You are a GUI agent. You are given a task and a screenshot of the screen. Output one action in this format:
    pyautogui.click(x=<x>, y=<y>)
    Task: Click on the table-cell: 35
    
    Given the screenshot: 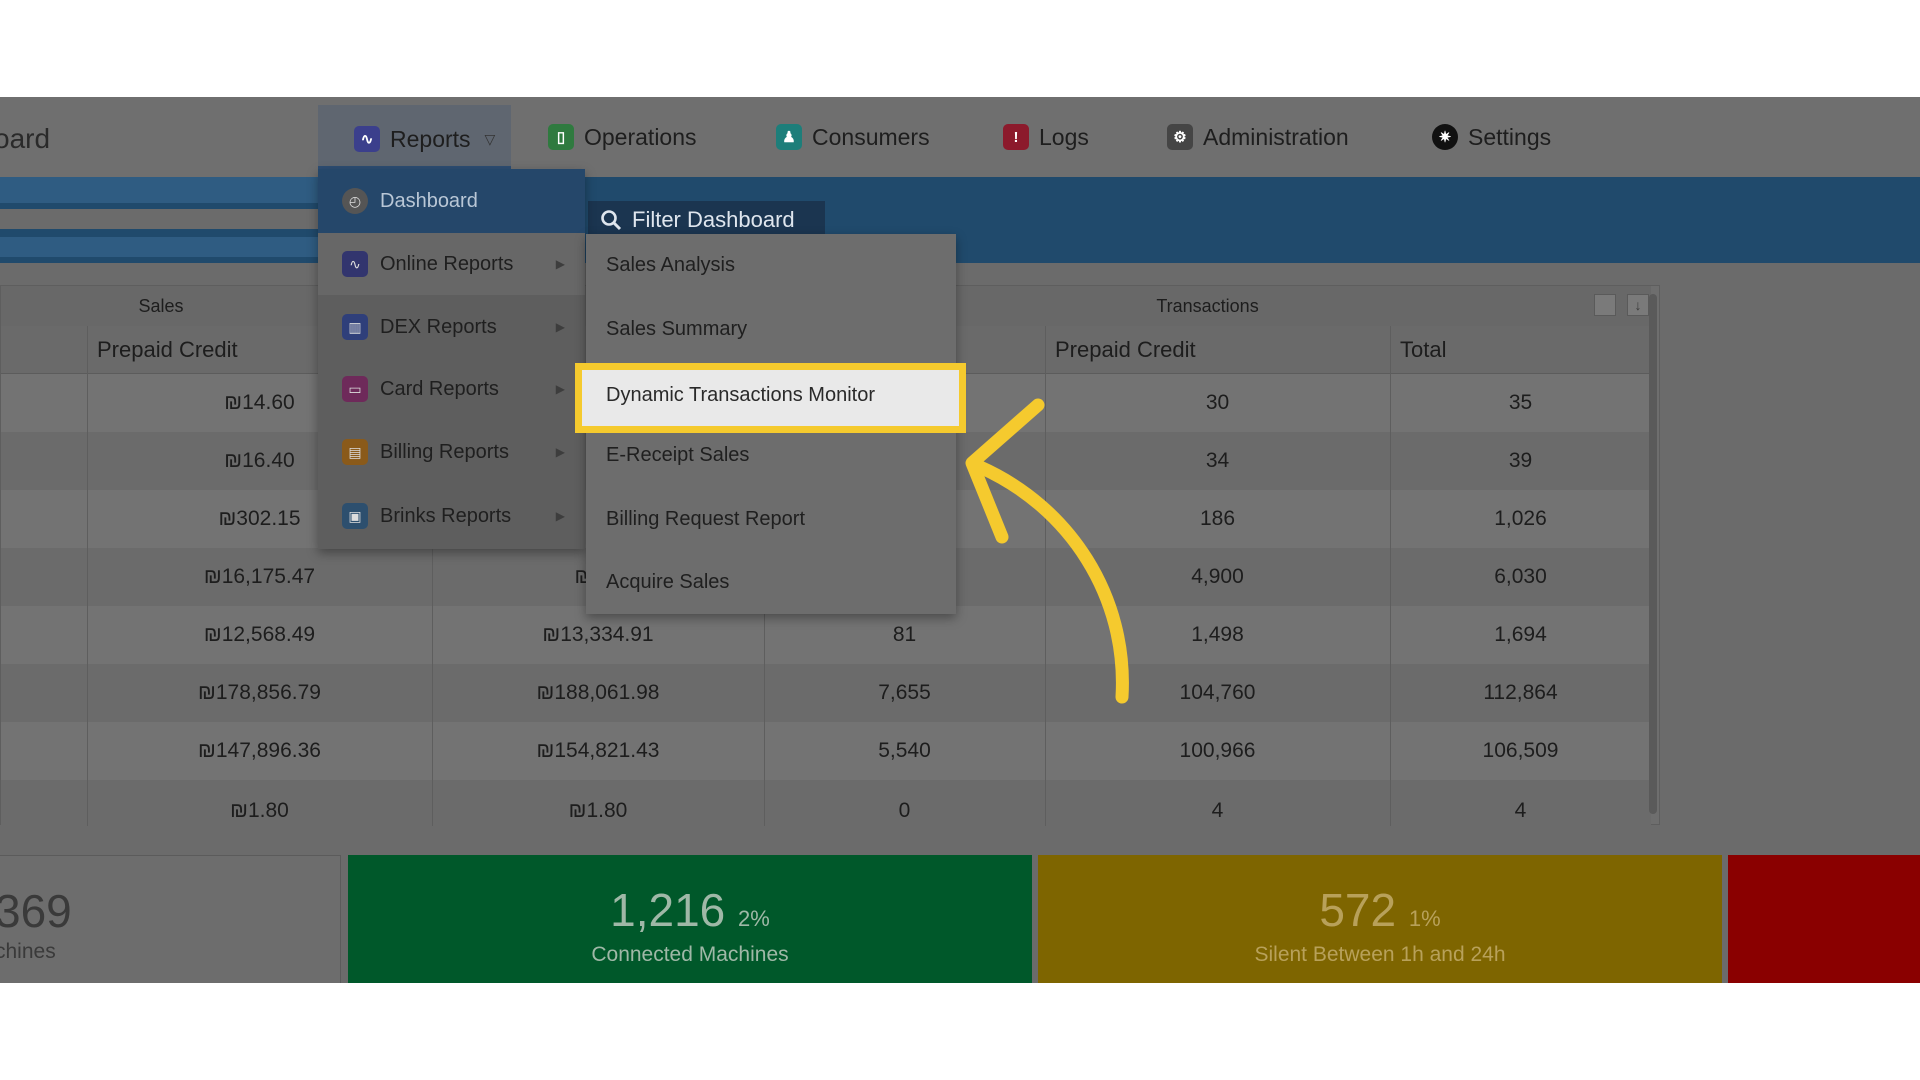 What is the action you would take?
    pyautogui.click(x=1520, y=402)
    